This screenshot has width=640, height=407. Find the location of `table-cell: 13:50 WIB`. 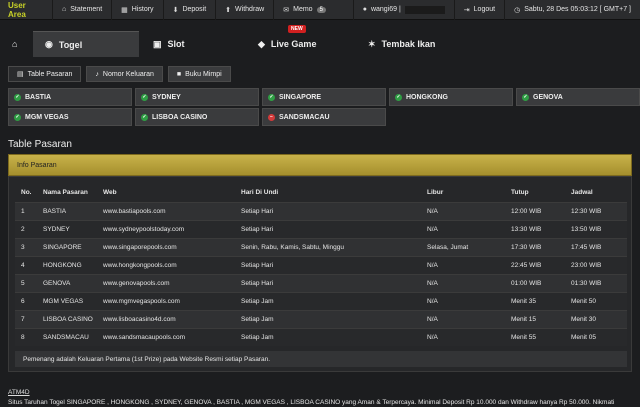

table-cell: 13:50 WIB is located at coordinates (596, 228).